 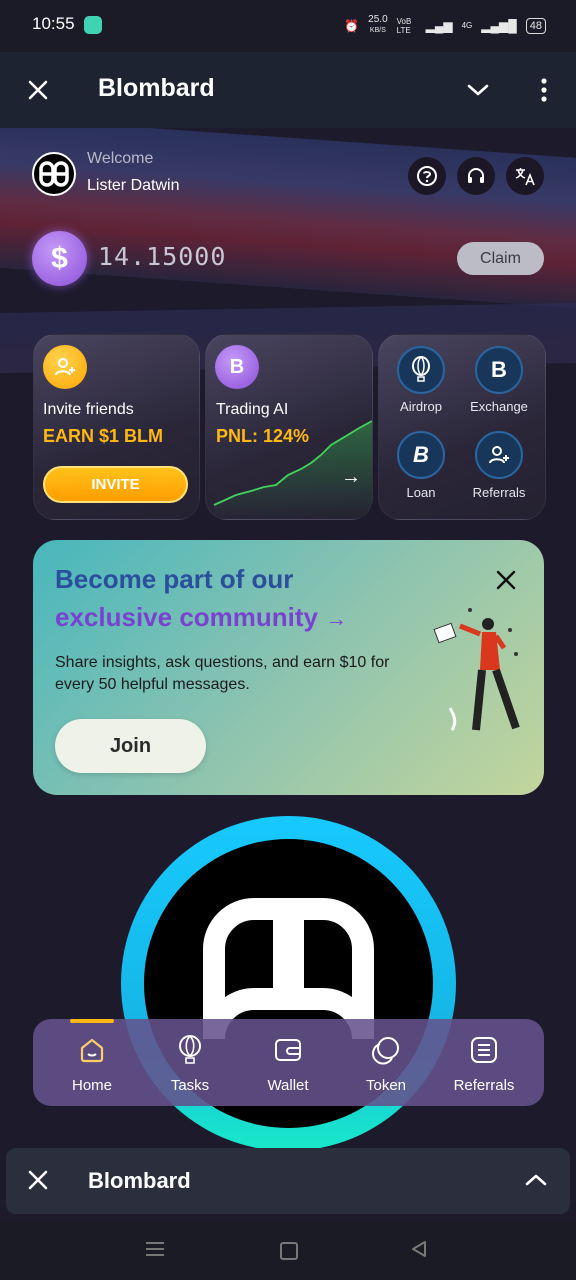 I want to click on feature-label-exchange: Exchange, so click(x=499, y=406).